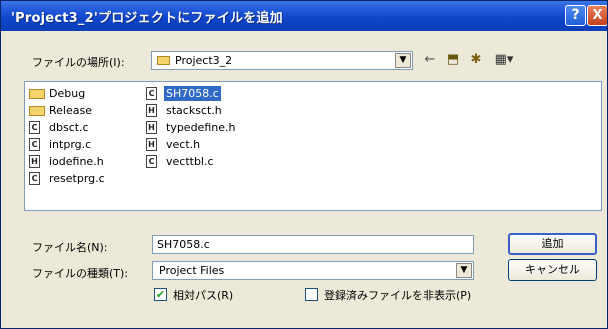  I want to click on look-in-value: Project3_2, so click(204, 60).